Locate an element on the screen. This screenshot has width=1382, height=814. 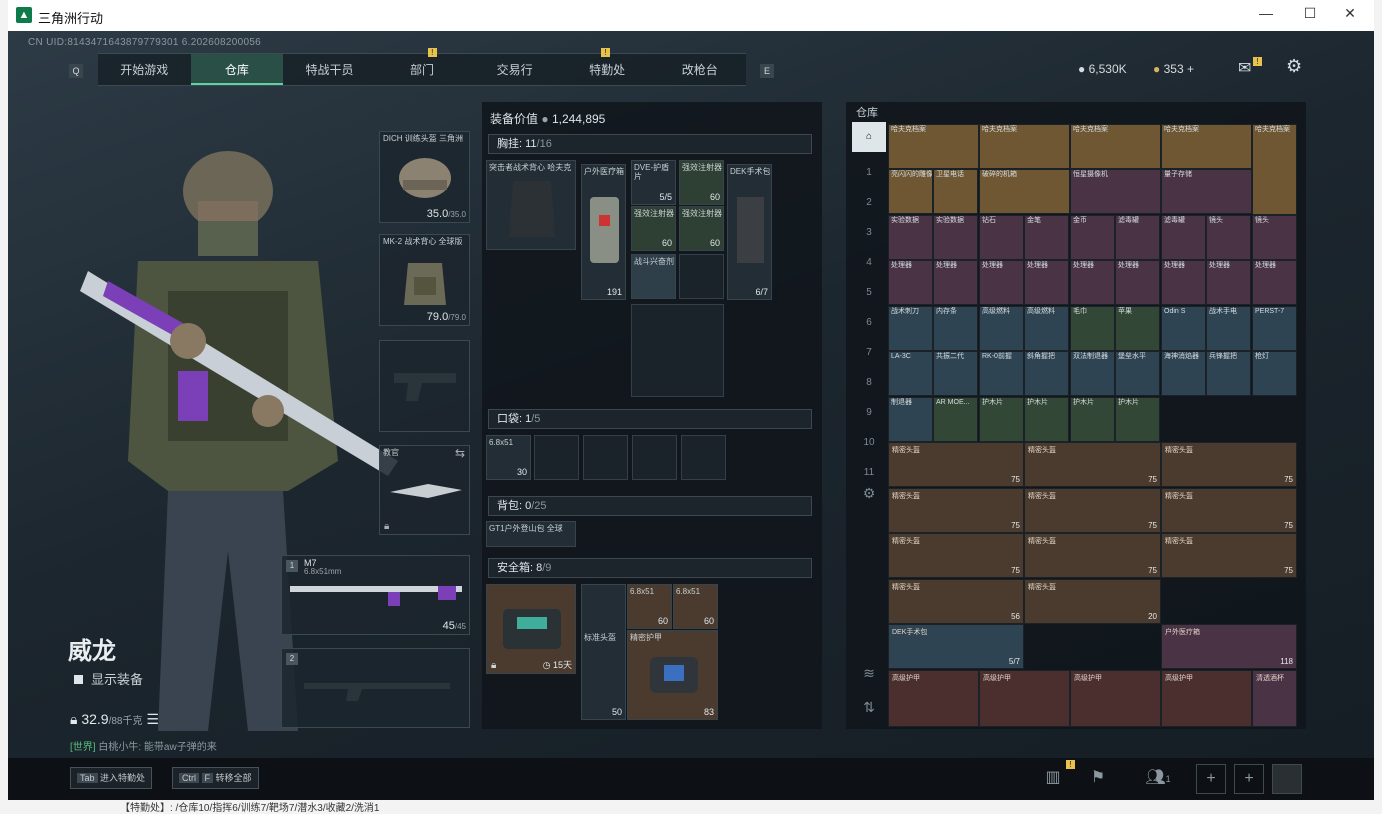
injector-item-2: 强效注射器 60 is located at coordinates (653, 228).